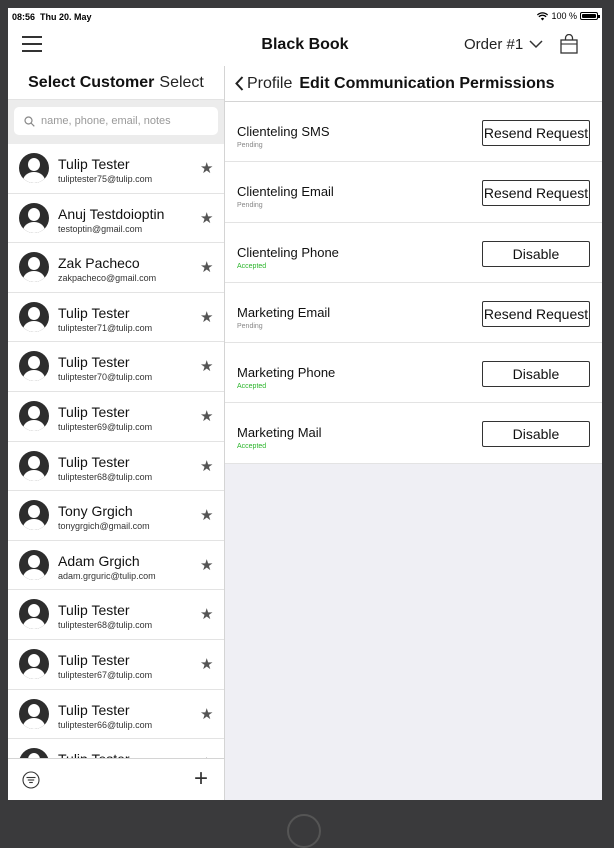 This screenshot has height=848, width=614. Describe the element at coordinates (564, 16) in the screenshot. I see `battery-percent: 100 %` at that location.